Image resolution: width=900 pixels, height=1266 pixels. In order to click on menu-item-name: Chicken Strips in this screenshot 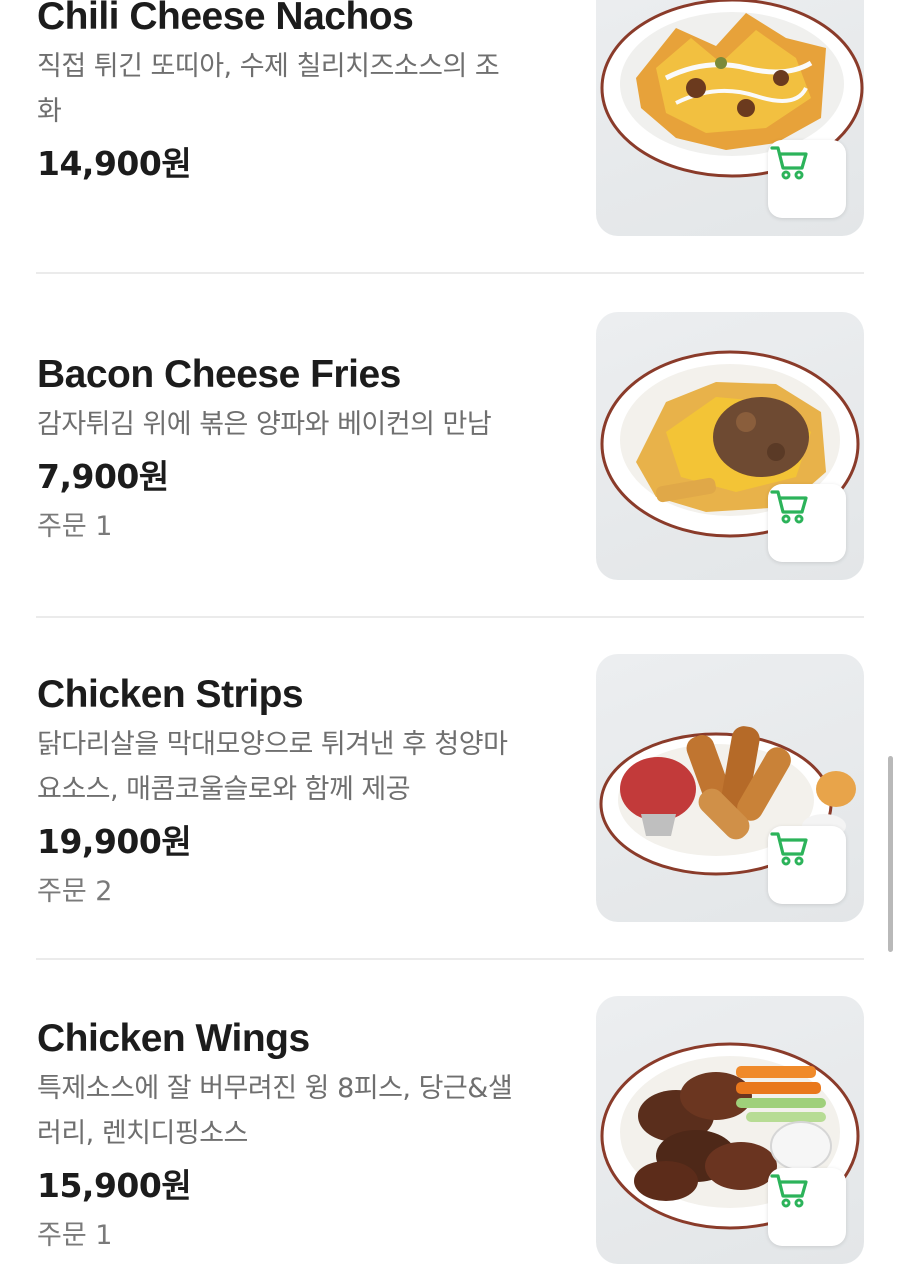, I will do `click(170, 694)`.